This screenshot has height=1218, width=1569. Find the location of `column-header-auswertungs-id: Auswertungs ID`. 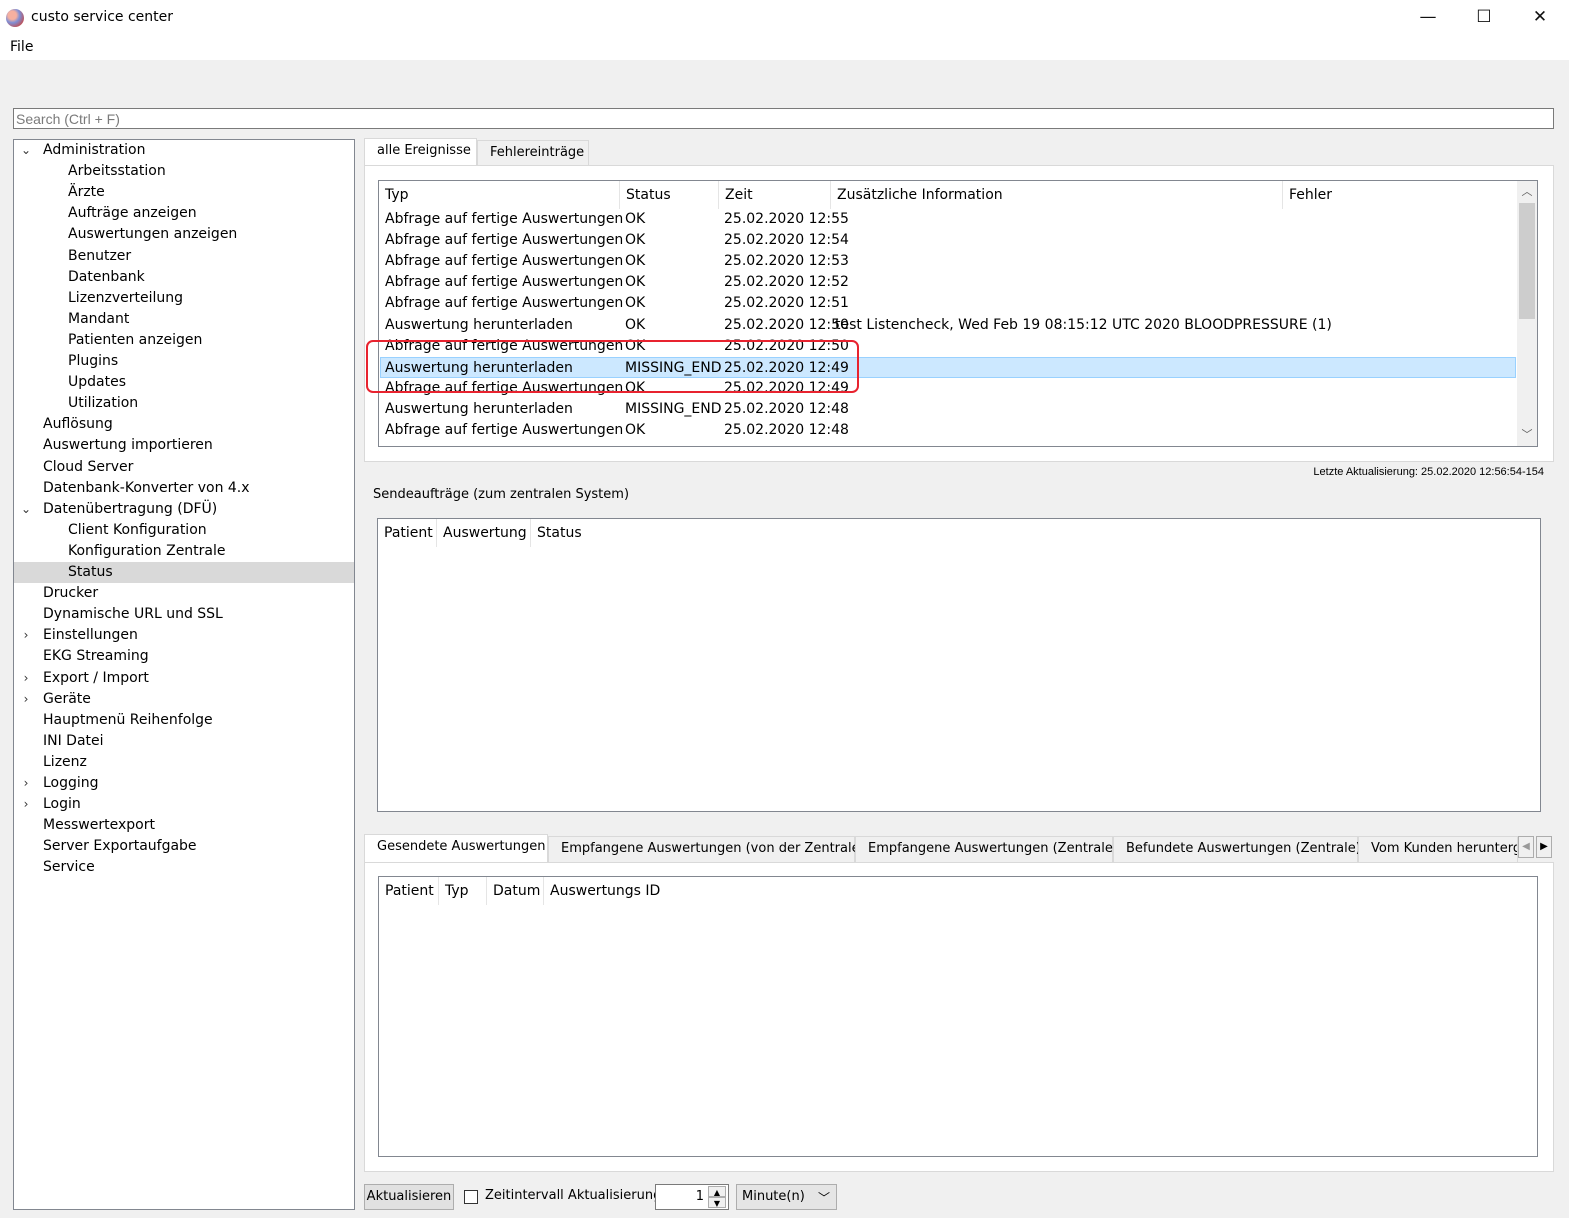

column-header-auswertungs-id: Auswertungs ID is located at coordinates (604, 891).